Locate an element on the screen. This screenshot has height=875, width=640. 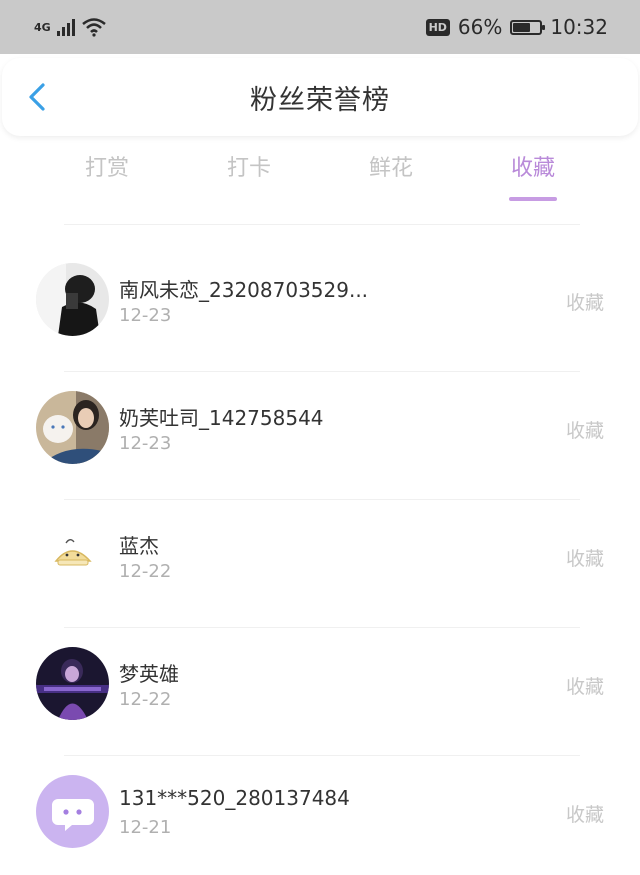
page-title: 粉丝荣誉榜 is located at coordinates (320, 100).